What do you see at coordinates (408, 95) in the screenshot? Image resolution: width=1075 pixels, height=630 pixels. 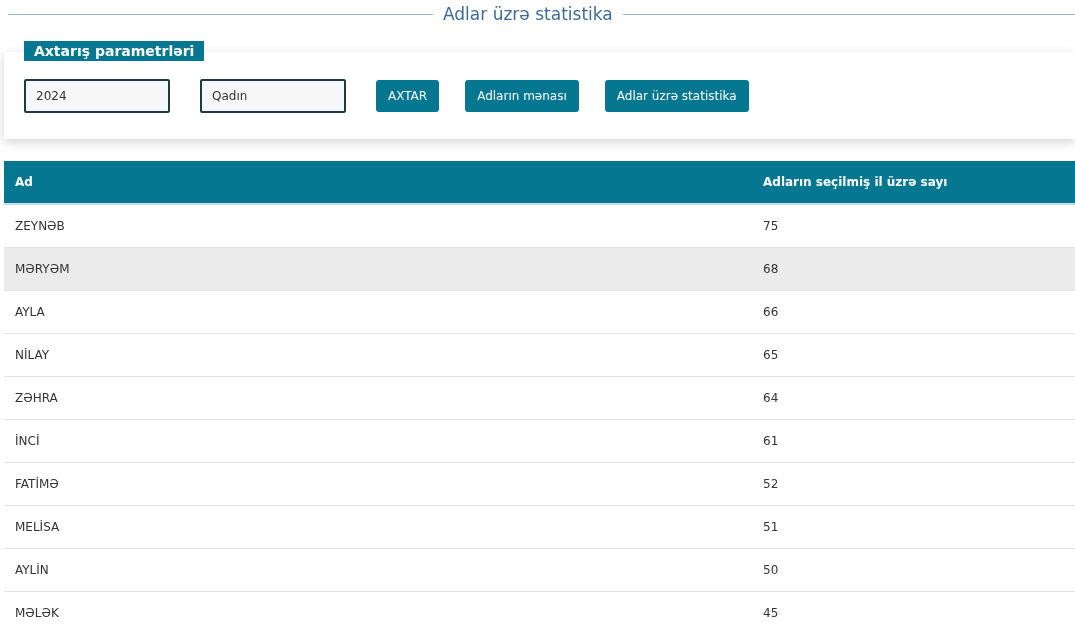 I see `action-button: AXTAR` at bounding box center [408, 95].